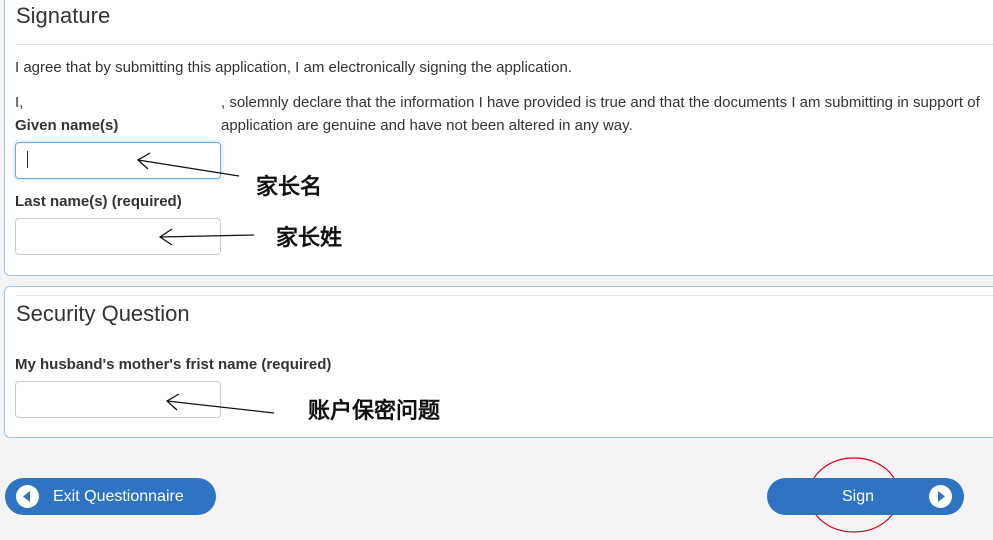  I want to click on security-title: Security Question, so click(103, 313).